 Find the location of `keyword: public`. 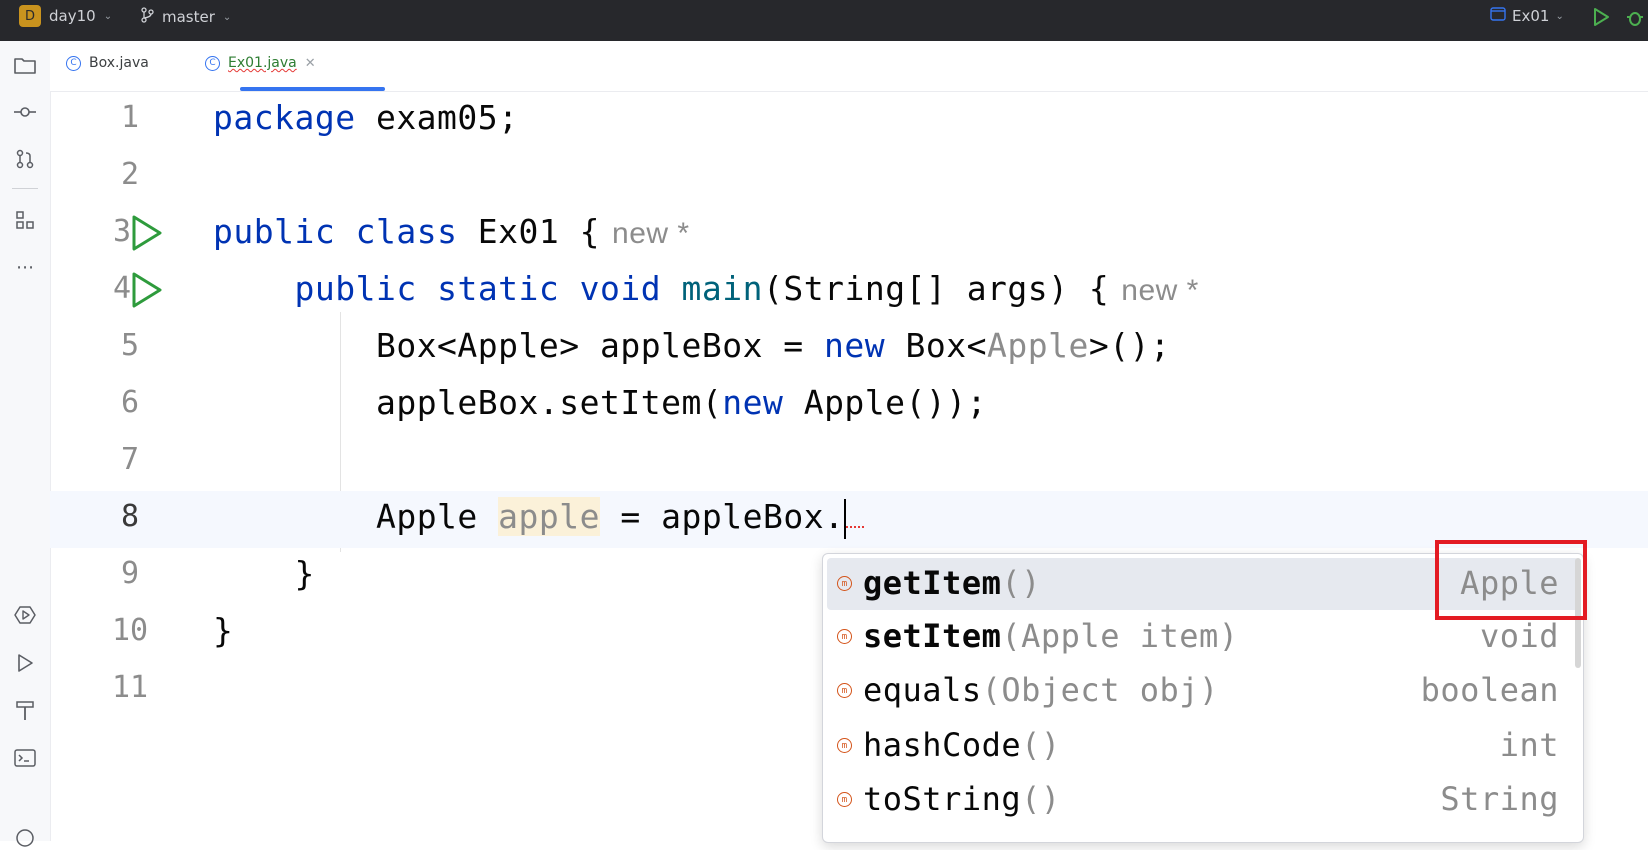

keyword: public is located at coordinates (274, 231).